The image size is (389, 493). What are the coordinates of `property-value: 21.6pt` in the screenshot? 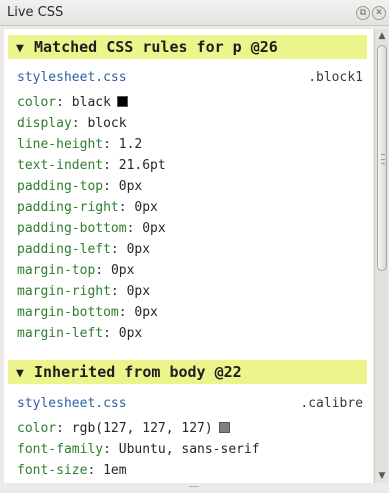 It's located at (142, 165).